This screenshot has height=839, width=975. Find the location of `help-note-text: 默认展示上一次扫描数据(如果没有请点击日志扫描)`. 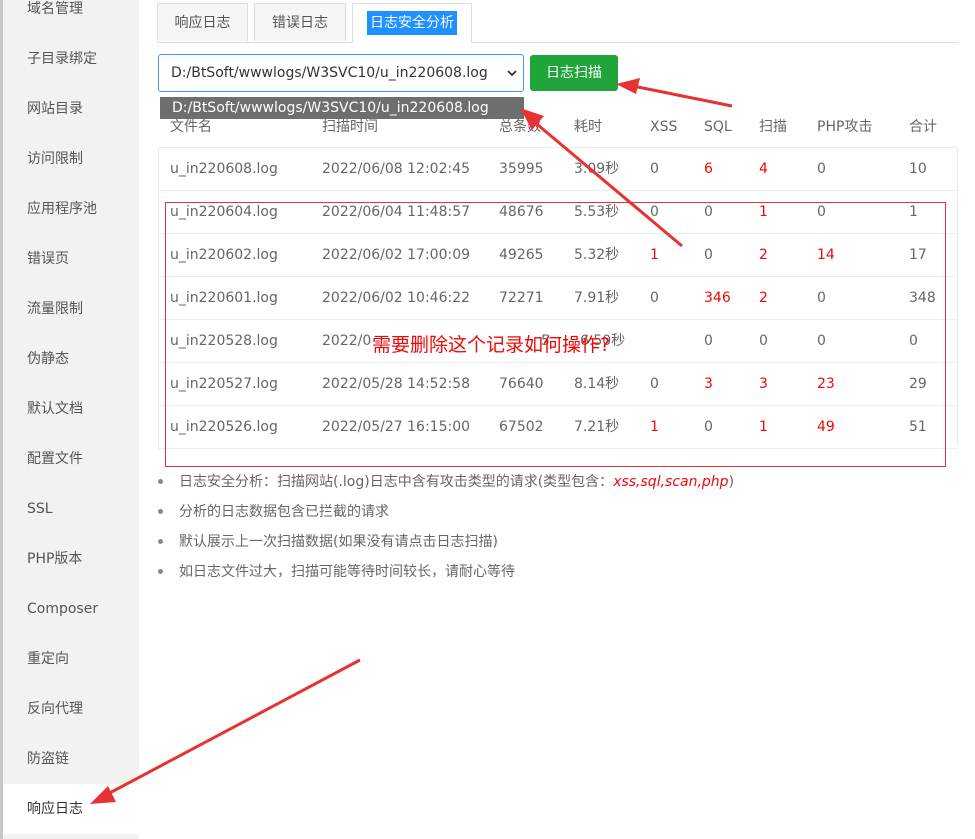

help-note-text: 默认展示上一次扫描数据(如果没有请点击日志扫描) is located at coordinates (338, 542).